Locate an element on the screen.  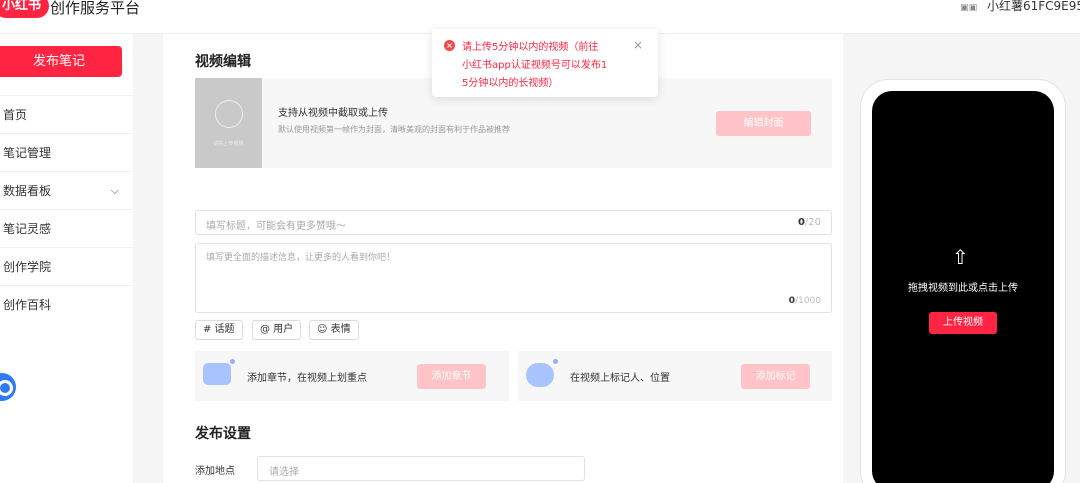
title-input: 填写标题，可能会有更多赞哦～ 0/20 is located at coordinates (513, 222).